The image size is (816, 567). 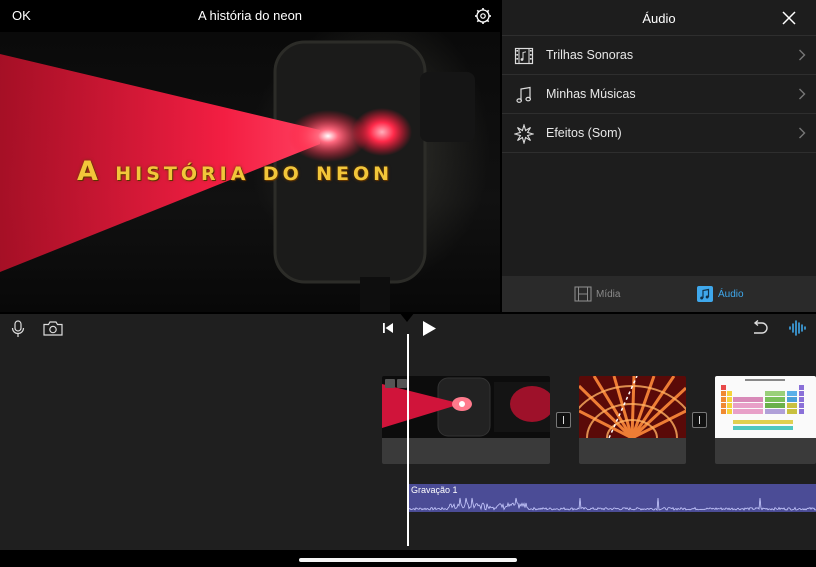 I want to click on settings-gear-icon, so click(x=483, y=16).